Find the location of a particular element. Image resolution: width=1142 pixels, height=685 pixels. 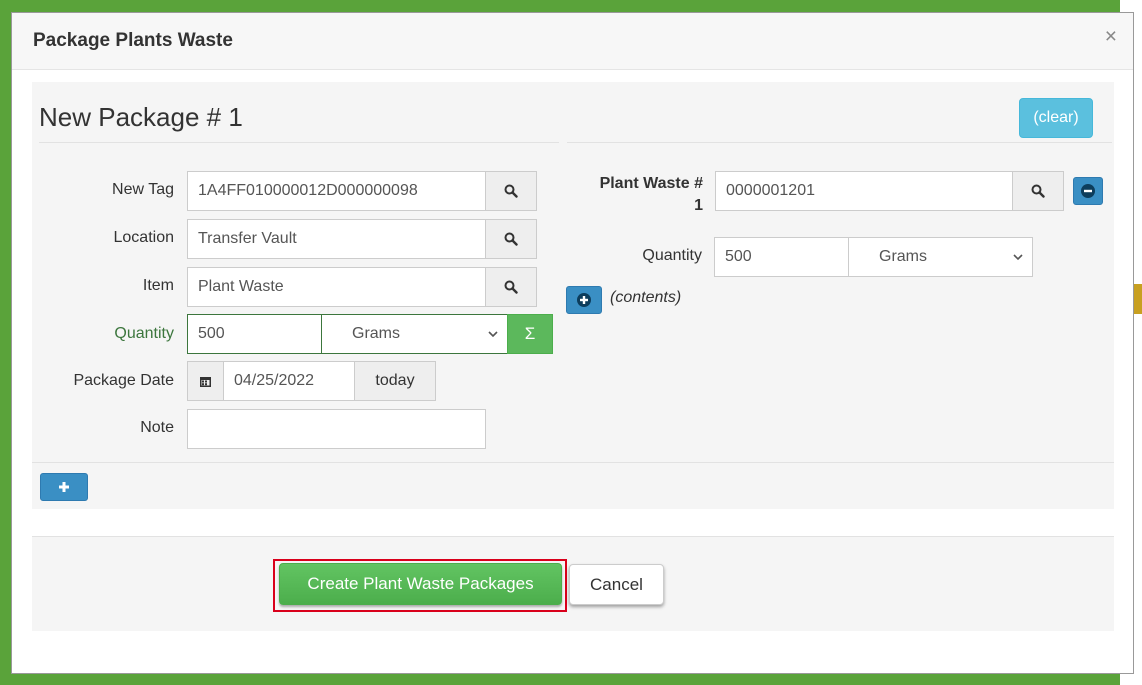

plant-waste-label: Plant Waste # 1 is located at coordinates (631, 195).